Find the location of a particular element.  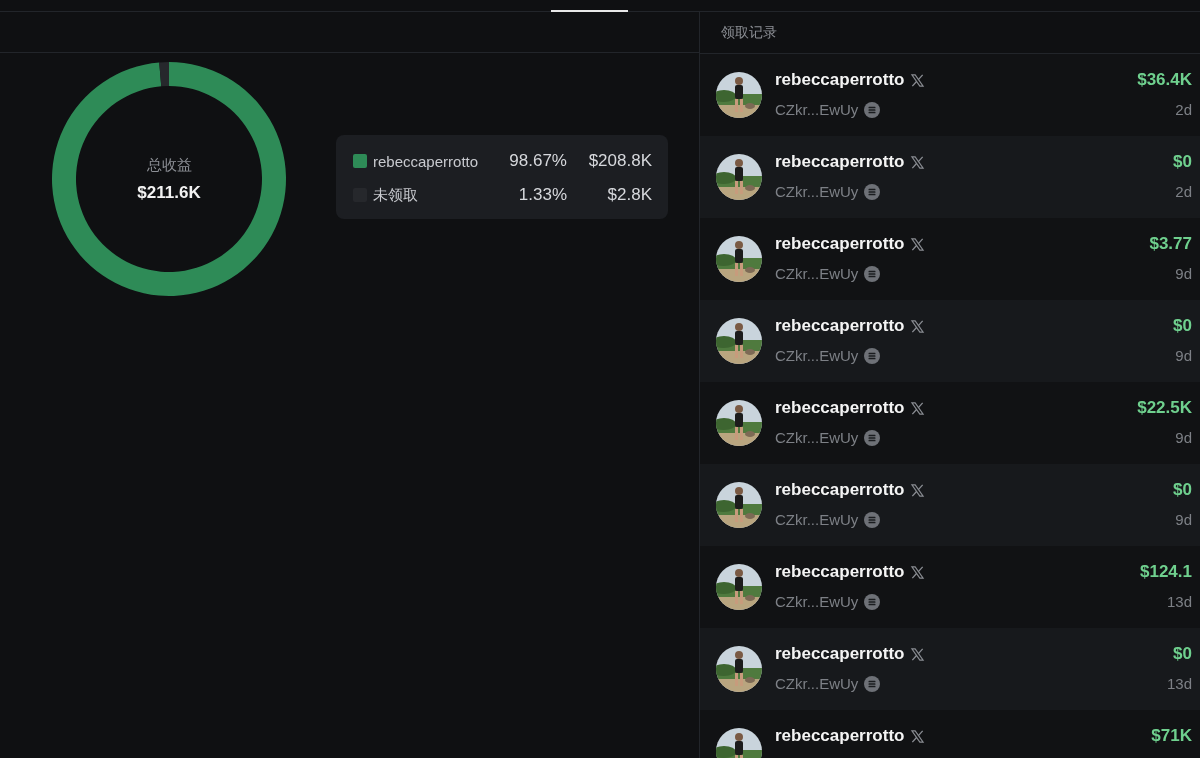

total-value: $211.6K is located at coordinates (169, 192).